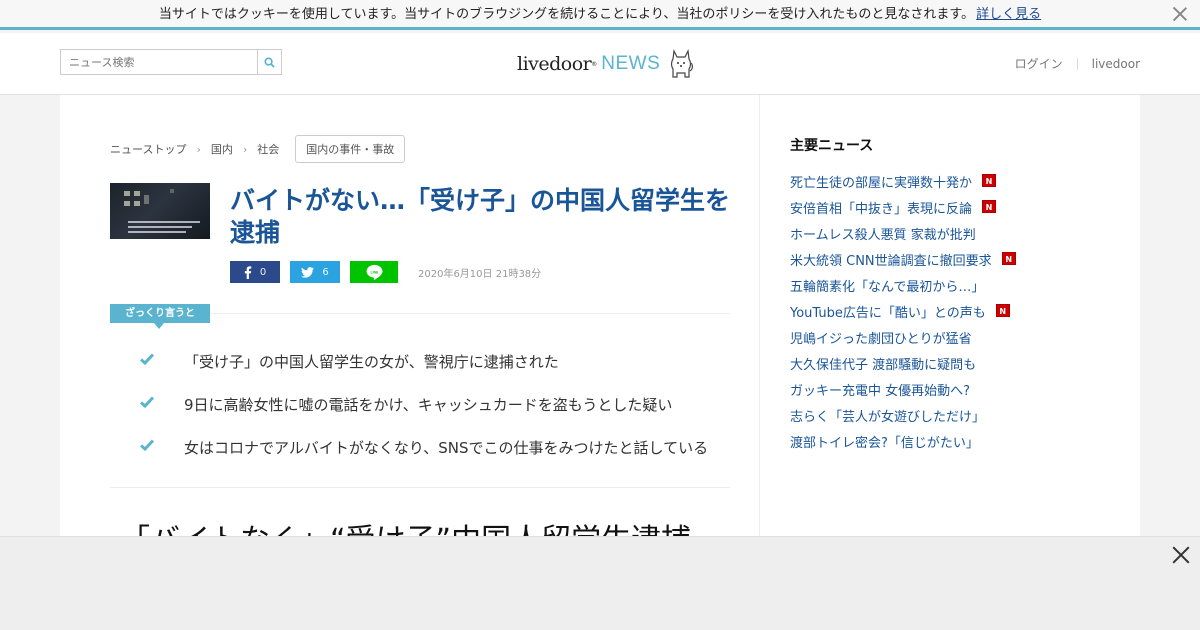 This screenshot has width=1200, height=630. Describe the element at coordinates (881, 181) in the screenshot. I see `sidebar-news-link: 死亡生徒の部屋に実弾数十発か` at that location.